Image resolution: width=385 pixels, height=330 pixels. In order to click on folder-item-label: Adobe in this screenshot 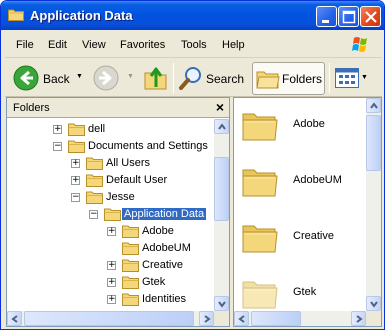, I will do `click(309, 124)`.